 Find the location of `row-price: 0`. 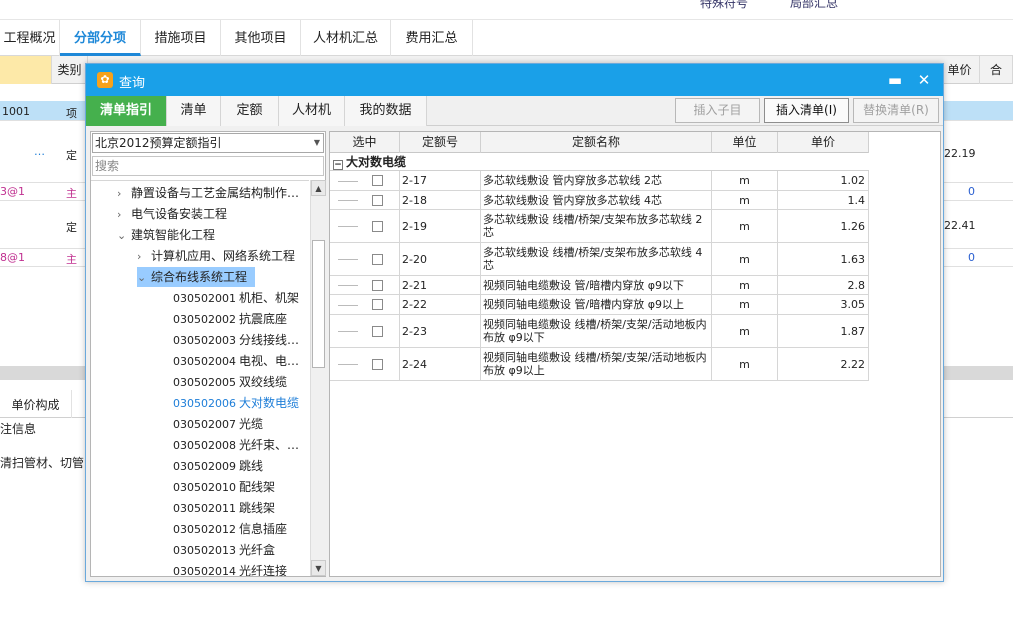

row-price: 0 is located at coordinates (971, 191).